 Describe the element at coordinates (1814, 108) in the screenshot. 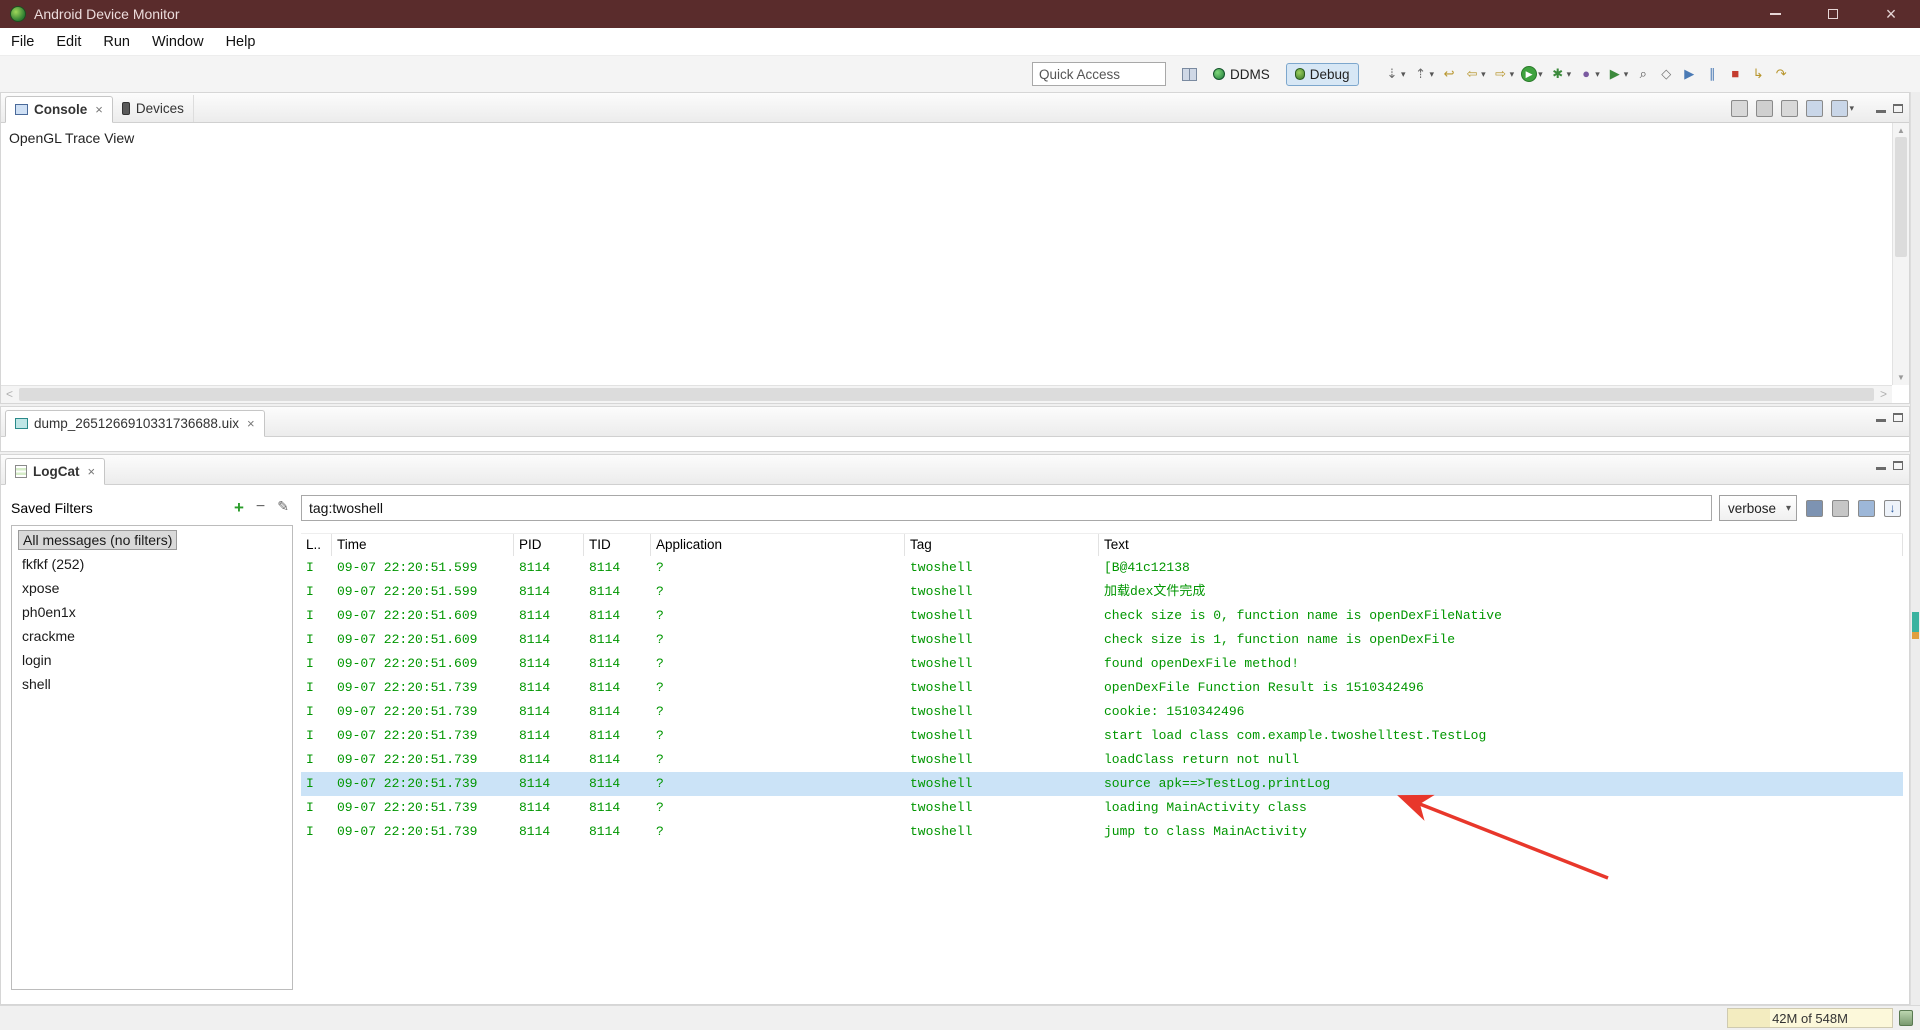

I see `display-selected-console-icon` at that location.